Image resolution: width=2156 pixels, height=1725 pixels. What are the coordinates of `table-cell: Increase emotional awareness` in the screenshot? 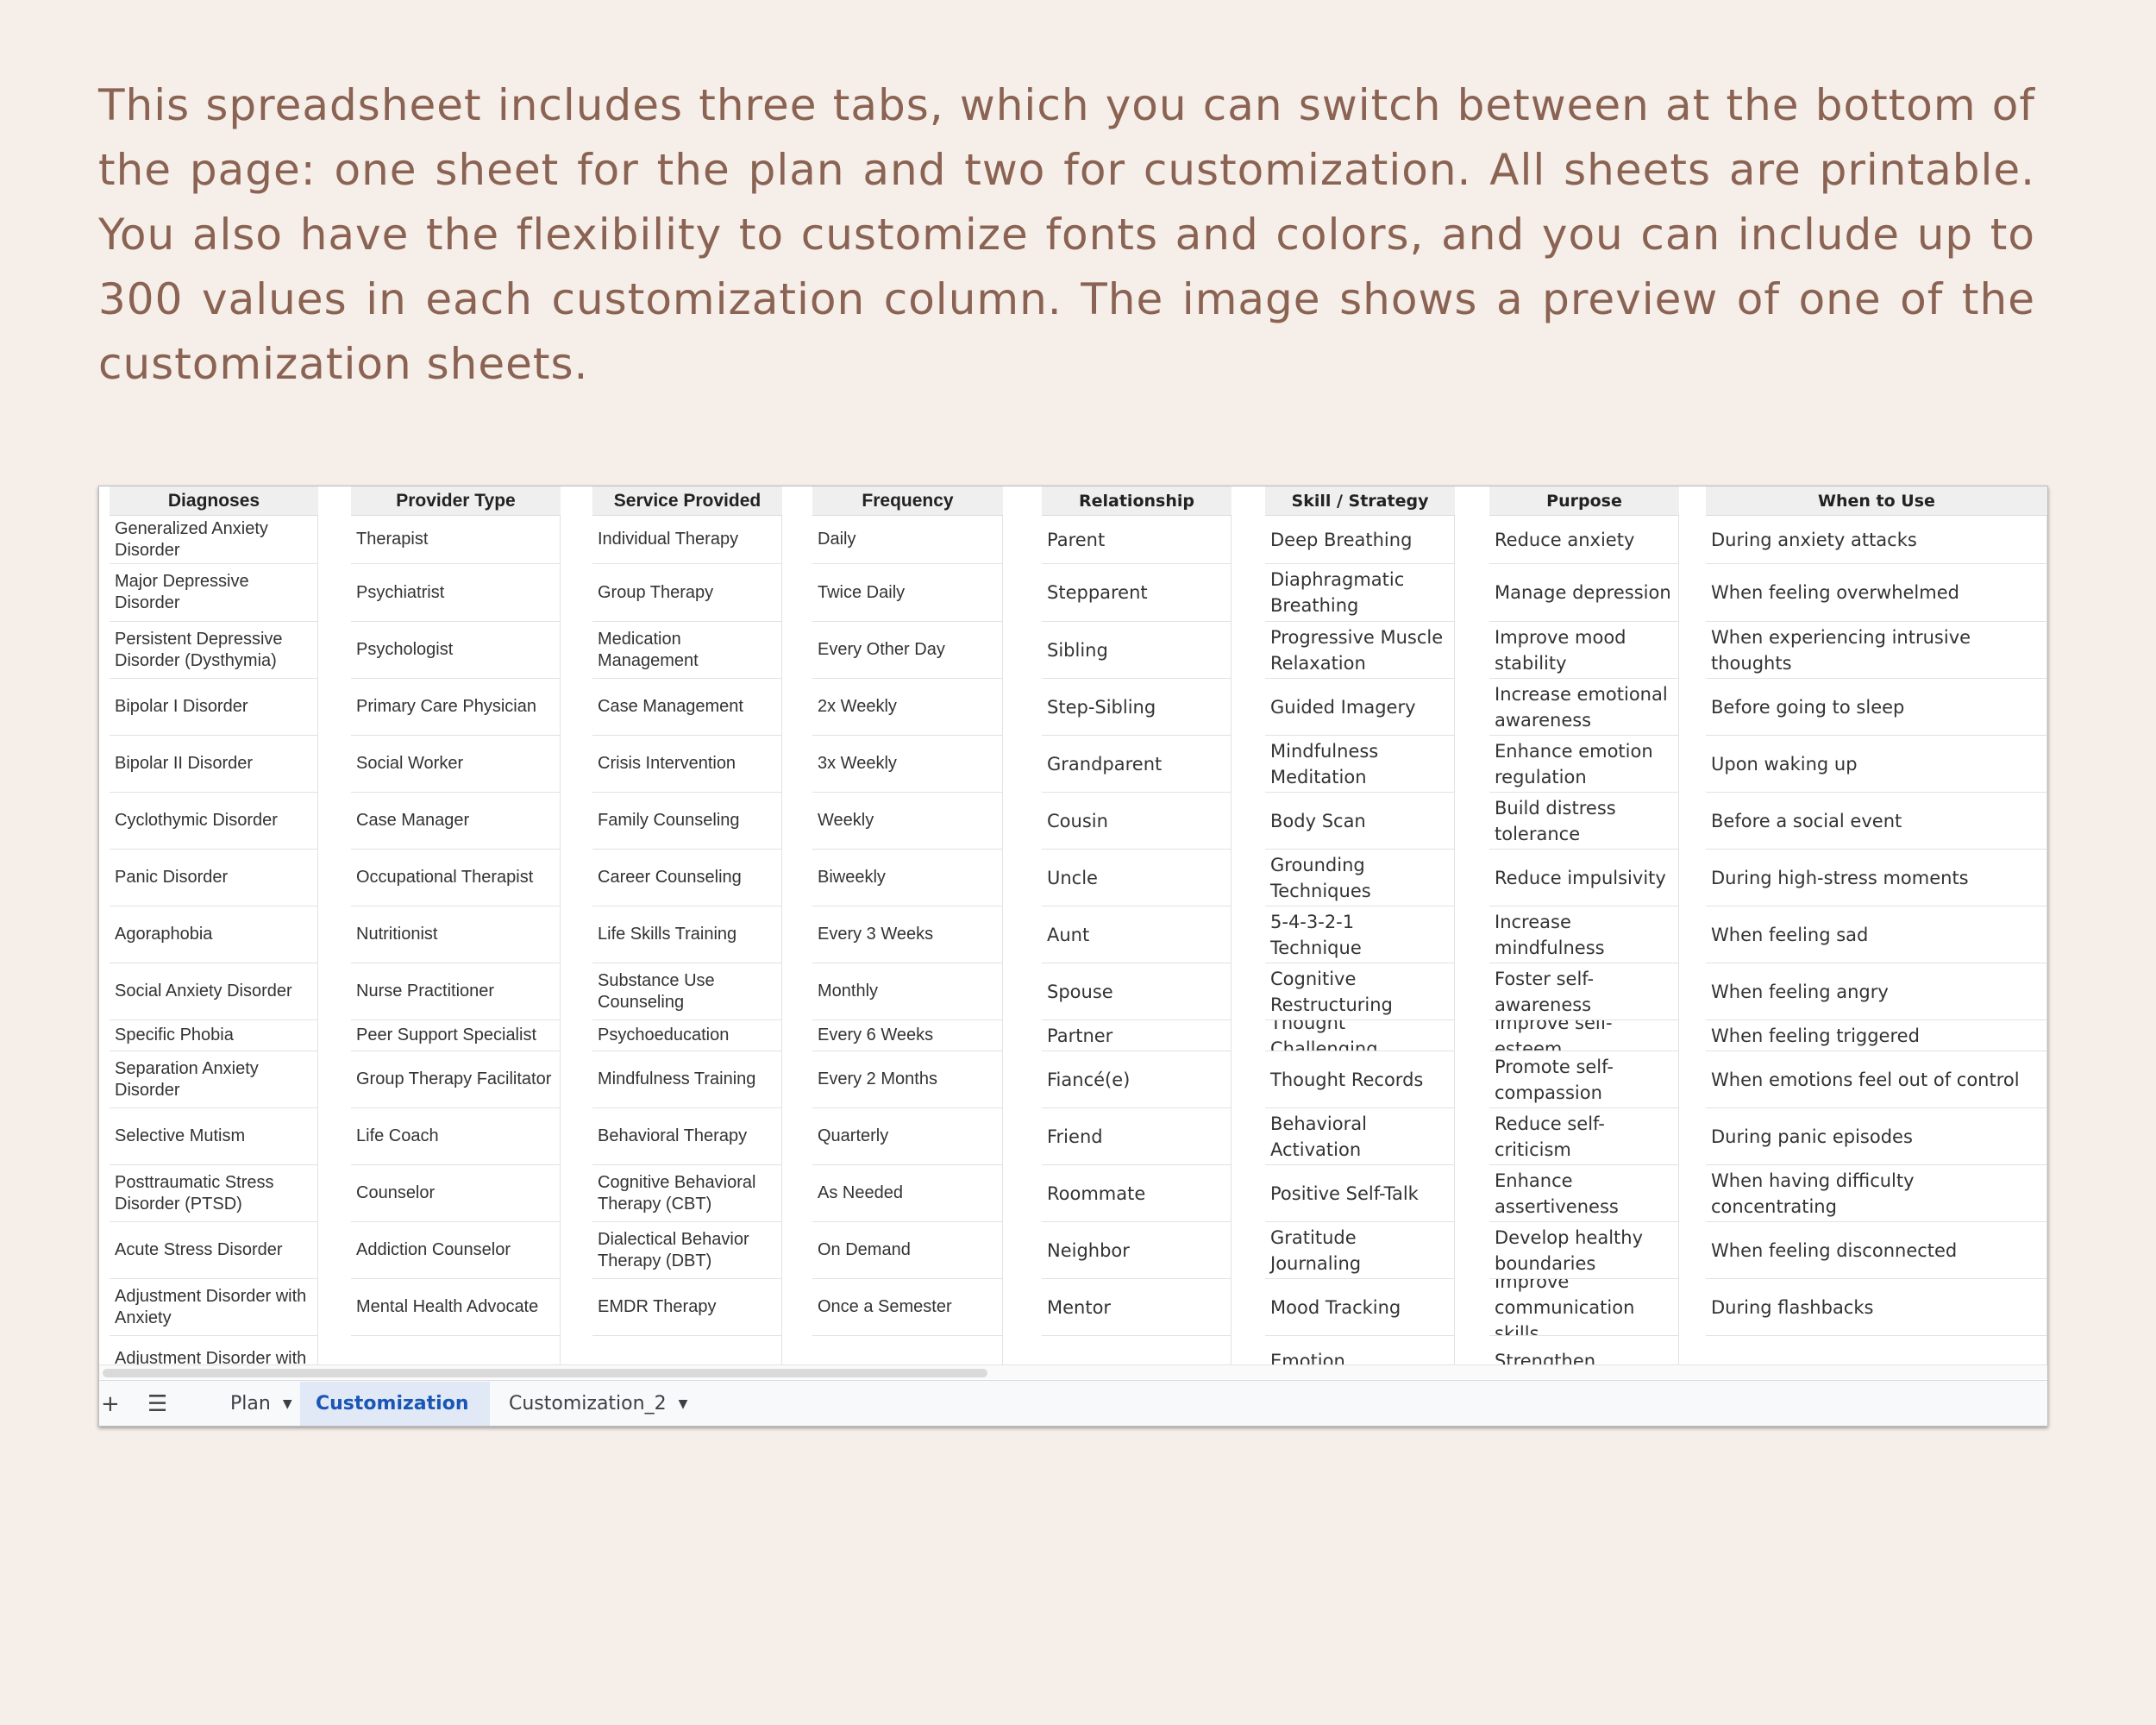 It's located at (1584, 707).